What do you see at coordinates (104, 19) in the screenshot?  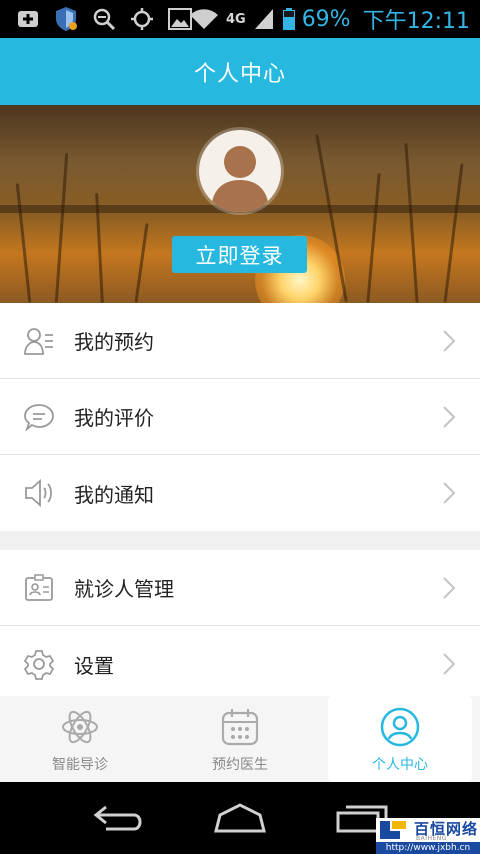 I see `zoom-out-icon` at bounding box center [104, 19].